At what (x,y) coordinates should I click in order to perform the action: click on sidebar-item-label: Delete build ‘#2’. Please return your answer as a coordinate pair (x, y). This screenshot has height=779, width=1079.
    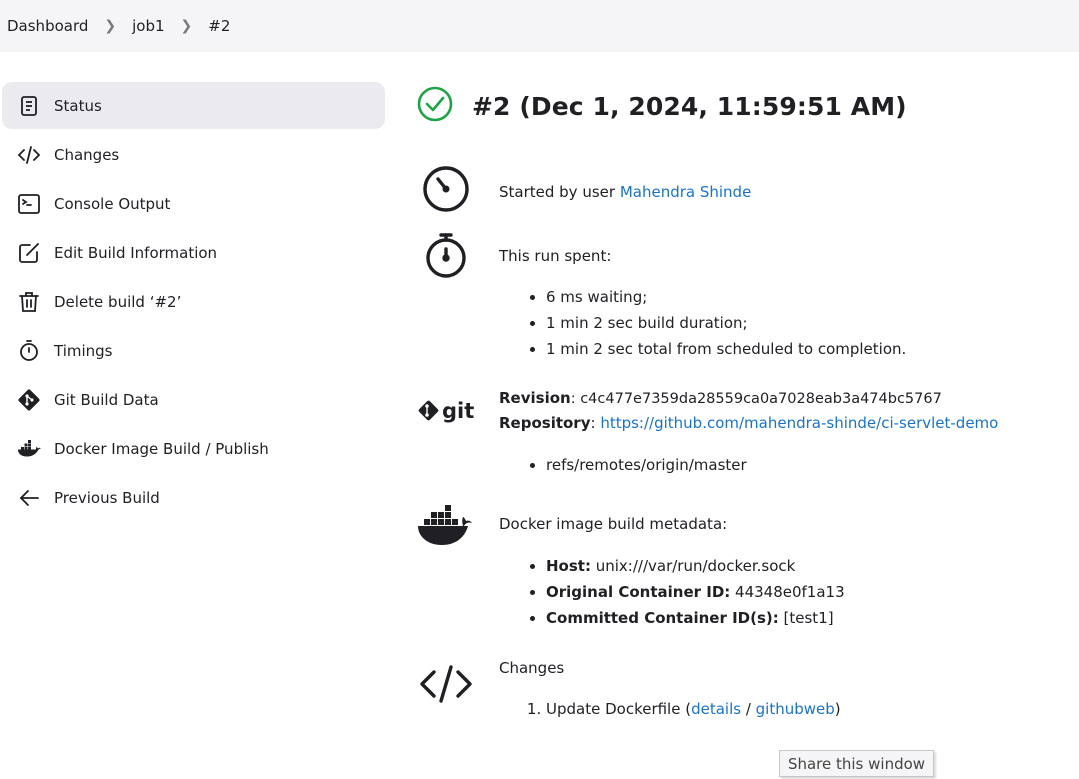
    Looking at the image, I should click on (118, 301).